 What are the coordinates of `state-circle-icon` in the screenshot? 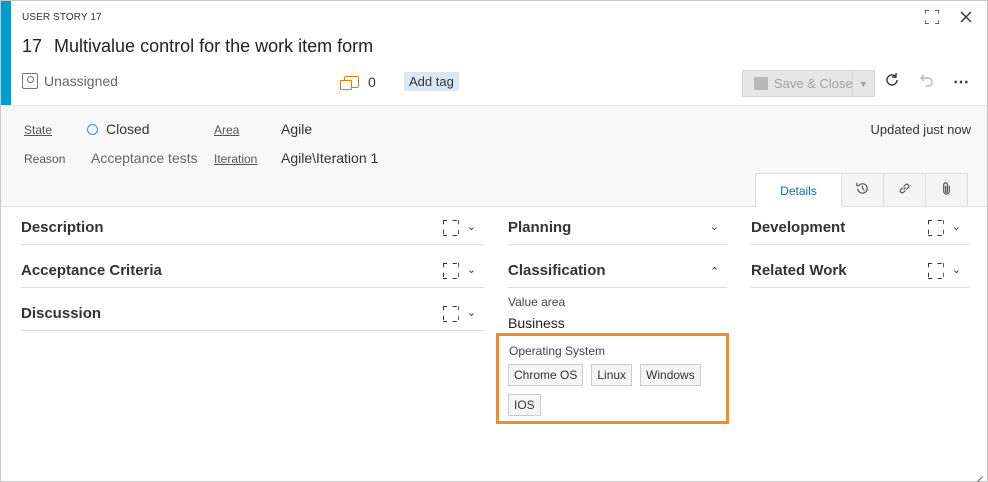 It's located at (92, 129).